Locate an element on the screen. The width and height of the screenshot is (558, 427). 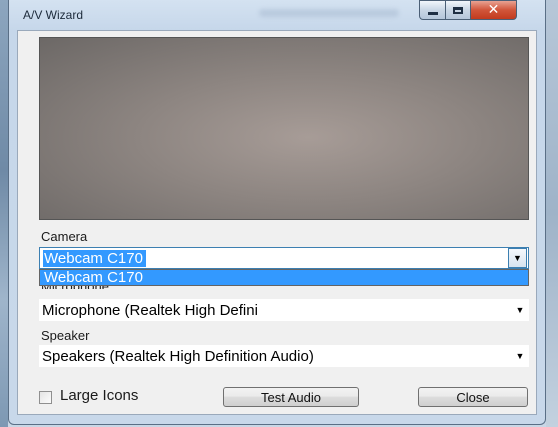
maximize-button is located at coordinates (458, 10).